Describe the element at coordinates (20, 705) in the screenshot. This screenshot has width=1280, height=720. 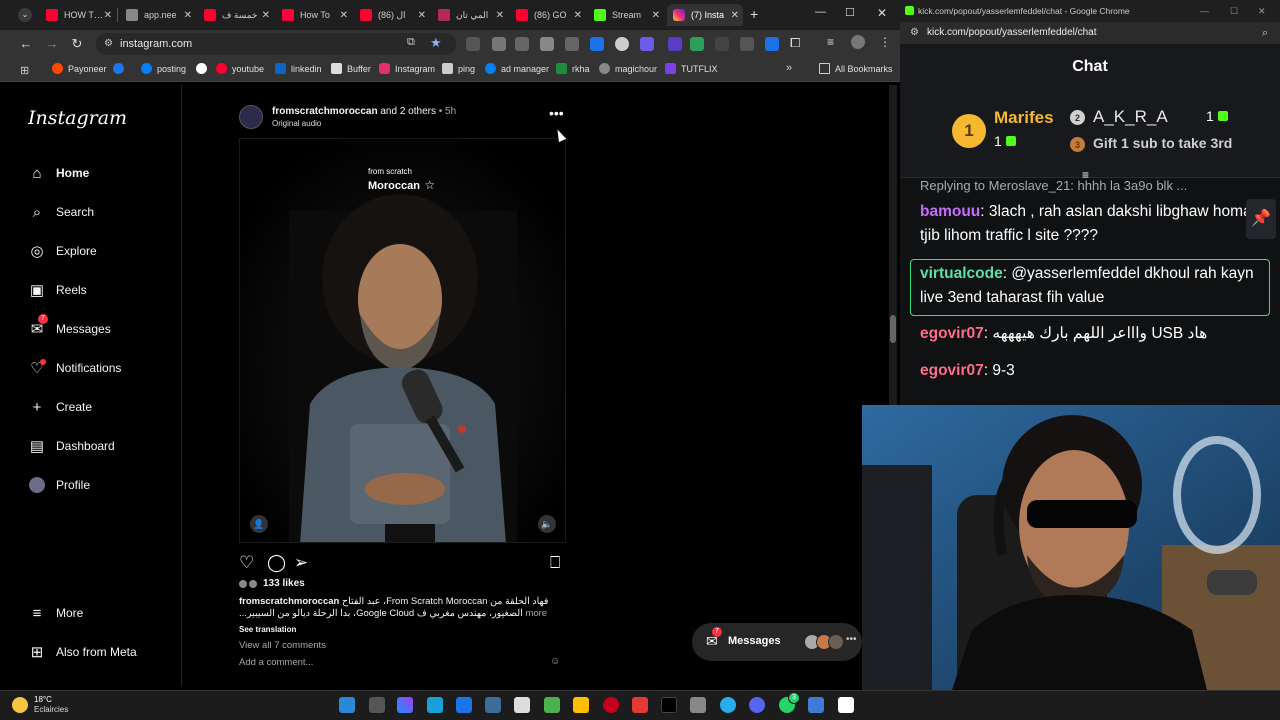
I see `weather-icon` at that location.